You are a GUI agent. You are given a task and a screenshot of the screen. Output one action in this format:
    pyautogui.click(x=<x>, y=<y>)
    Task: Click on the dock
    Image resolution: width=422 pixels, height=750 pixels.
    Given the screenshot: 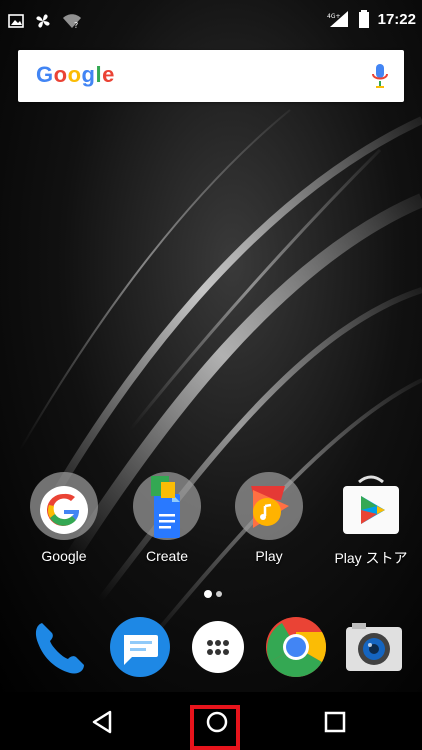 What is the action you would take?
    pyautogui.click(x=211, y=650)
    